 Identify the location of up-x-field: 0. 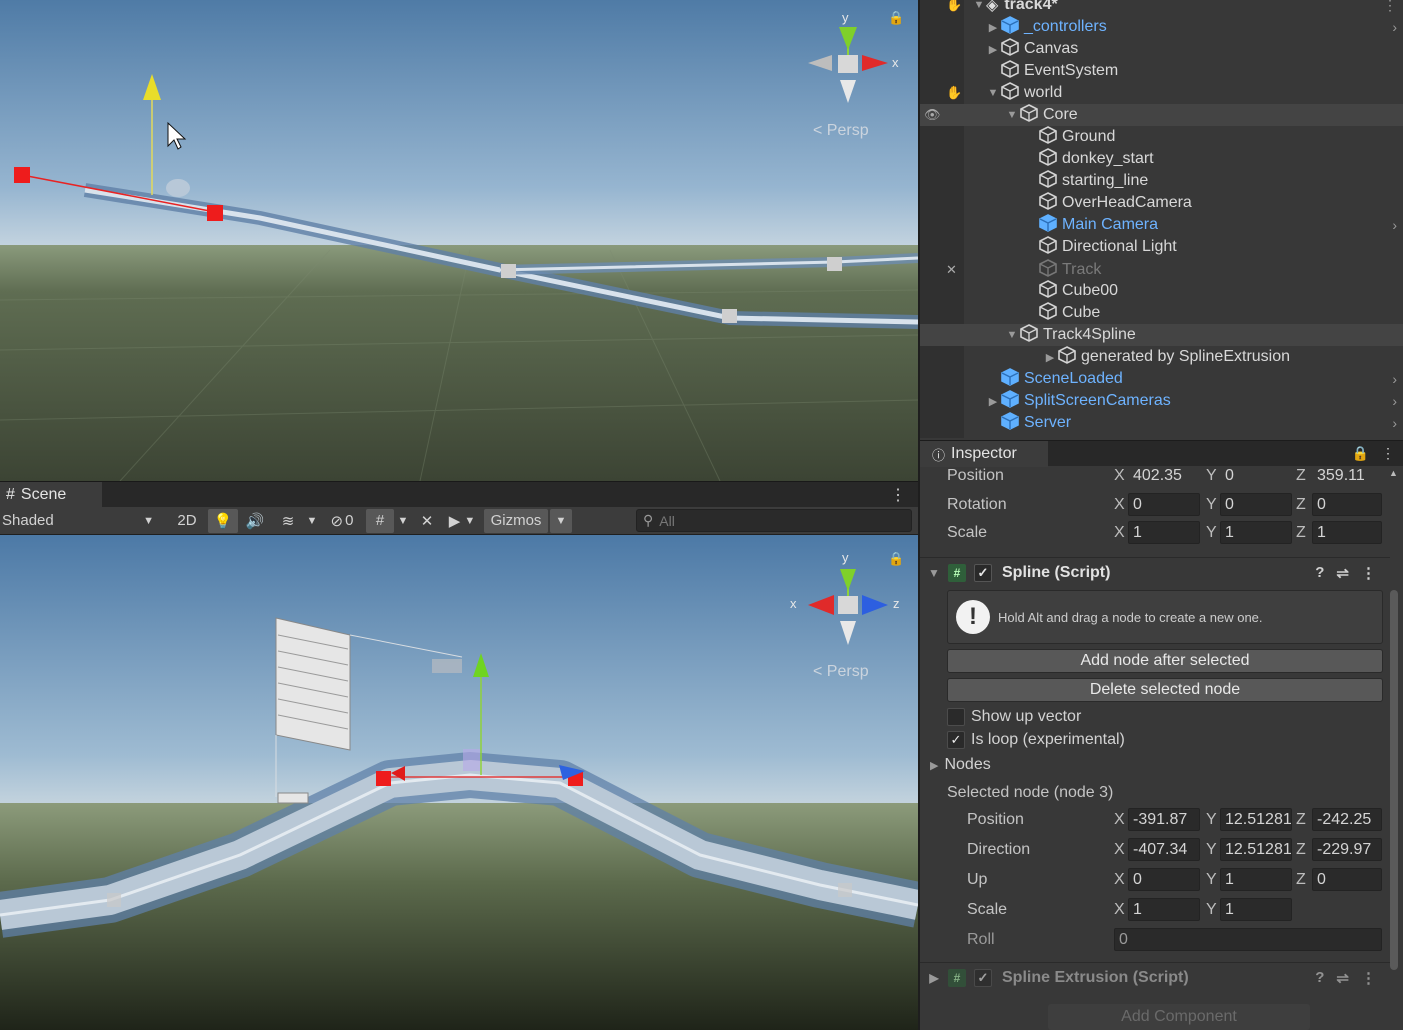
(1164, 879).